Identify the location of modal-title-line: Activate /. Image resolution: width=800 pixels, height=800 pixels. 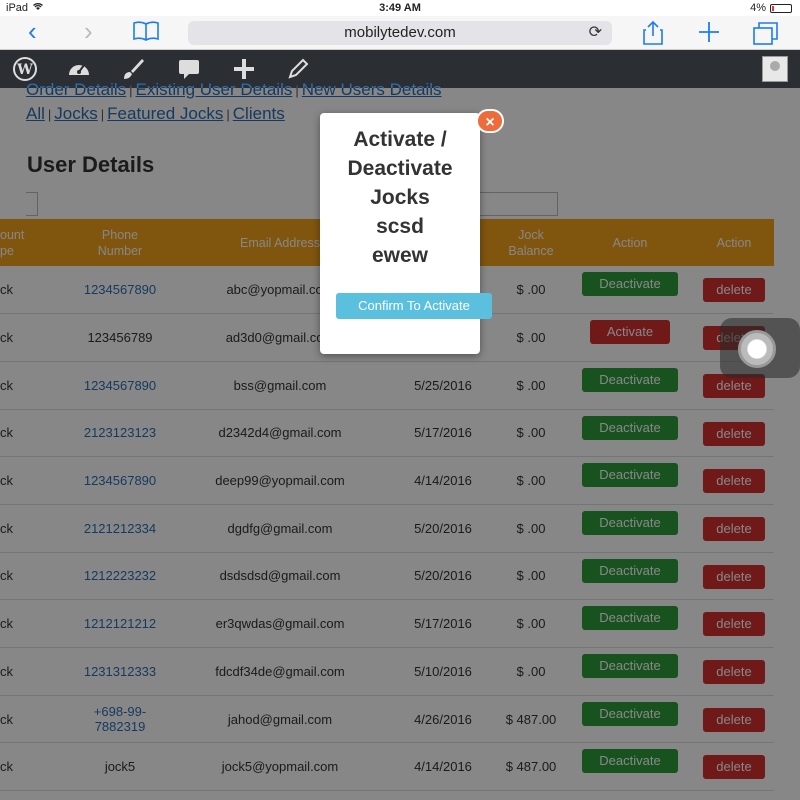
(400, 139).